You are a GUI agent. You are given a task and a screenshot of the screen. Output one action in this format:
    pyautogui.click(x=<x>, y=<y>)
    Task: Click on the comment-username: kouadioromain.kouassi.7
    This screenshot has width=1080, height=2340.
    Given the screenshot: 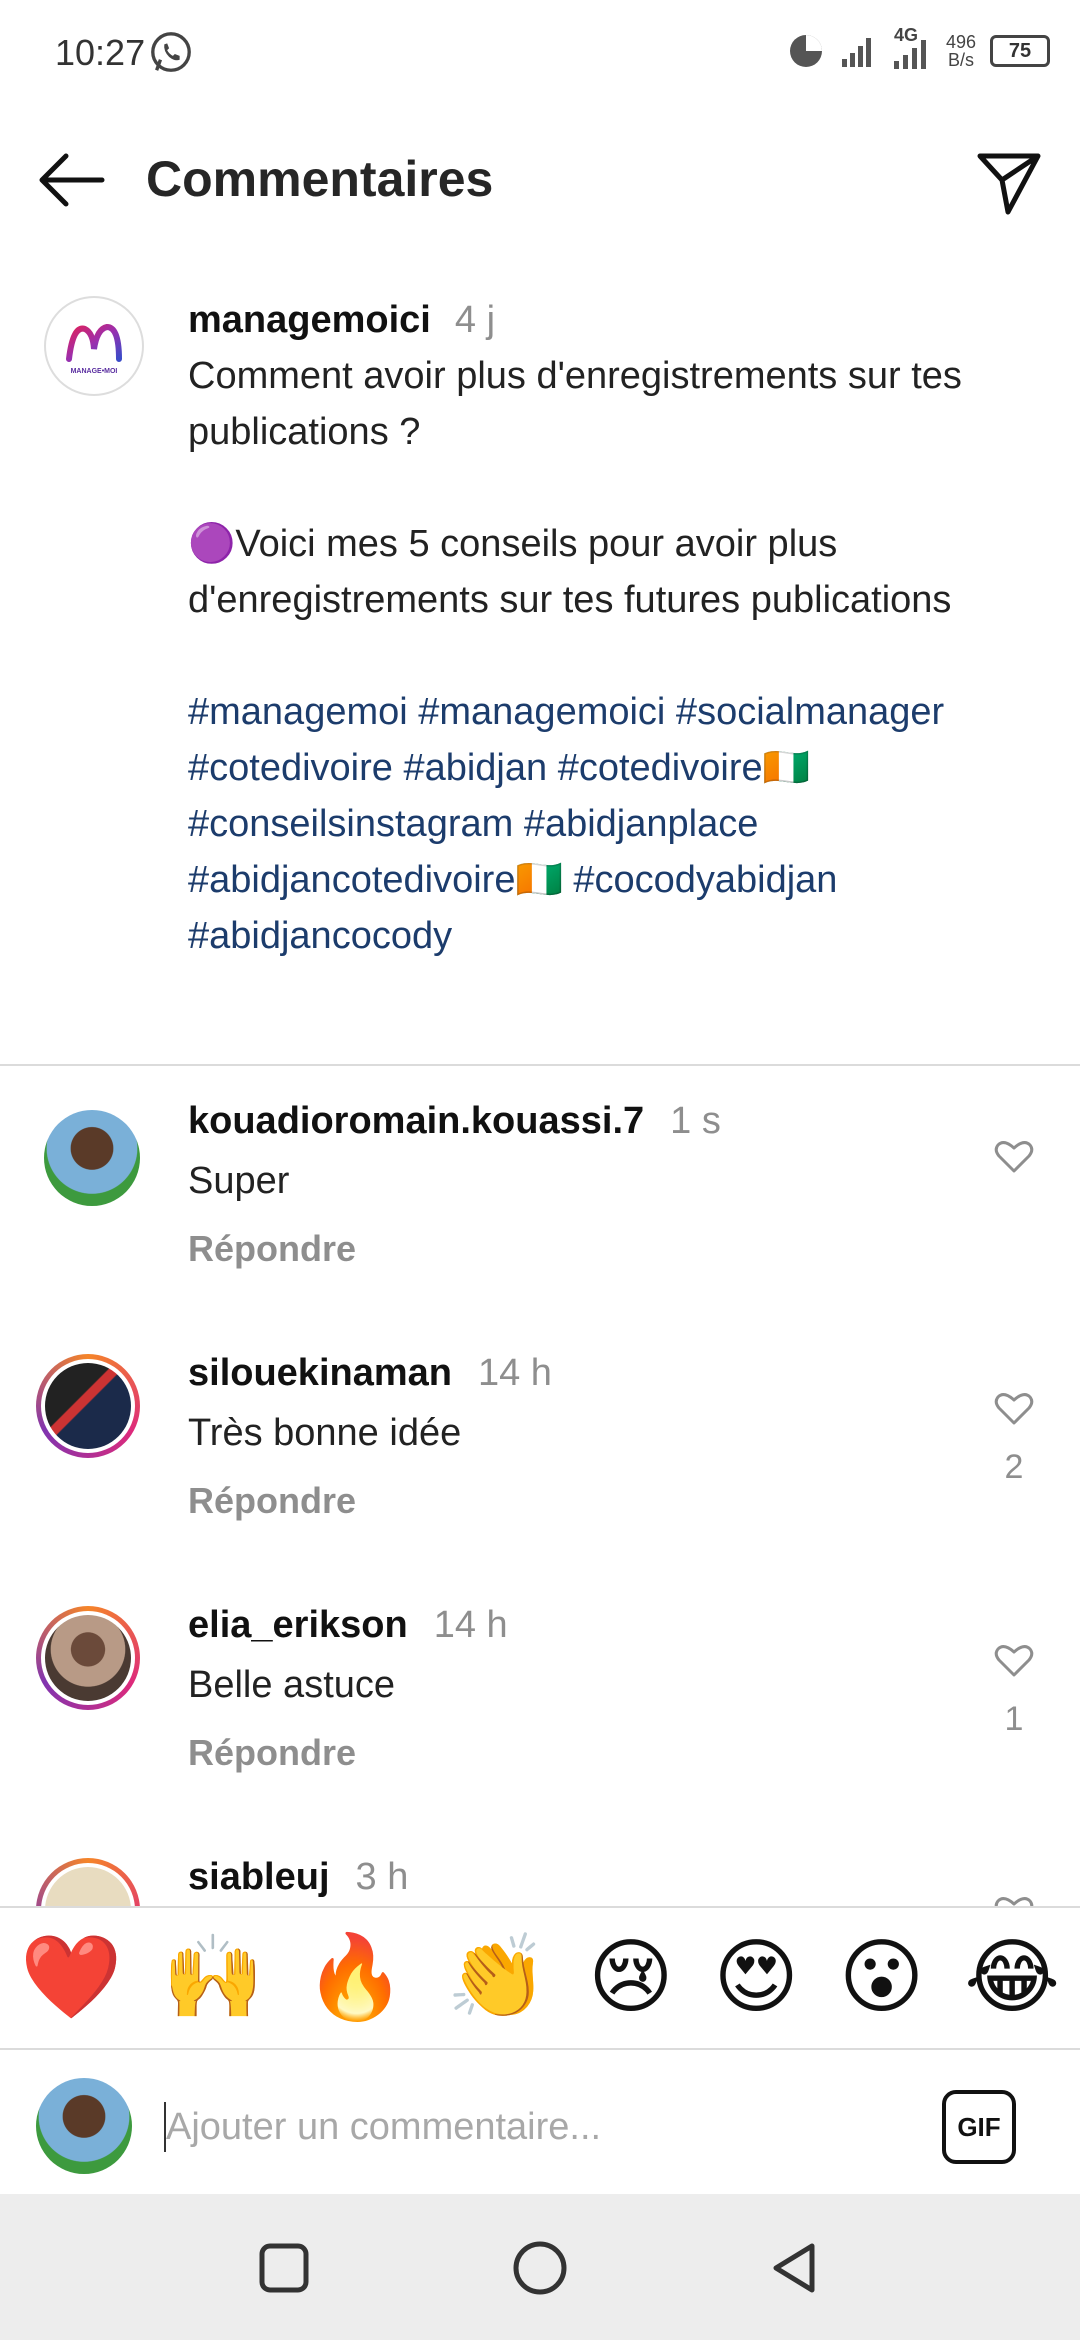 What is the action you would take?
    pyautogui.click(x=416, y=1121)
    